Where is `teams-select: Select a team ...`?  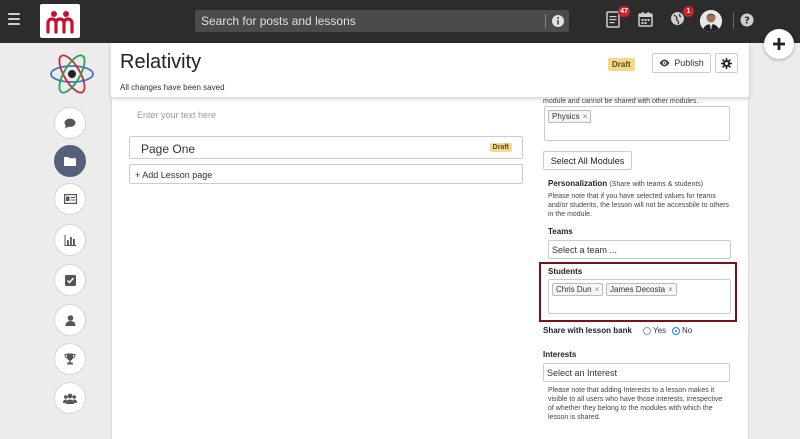 teams-select: Select a team ... is located at coordinates (639, 249).